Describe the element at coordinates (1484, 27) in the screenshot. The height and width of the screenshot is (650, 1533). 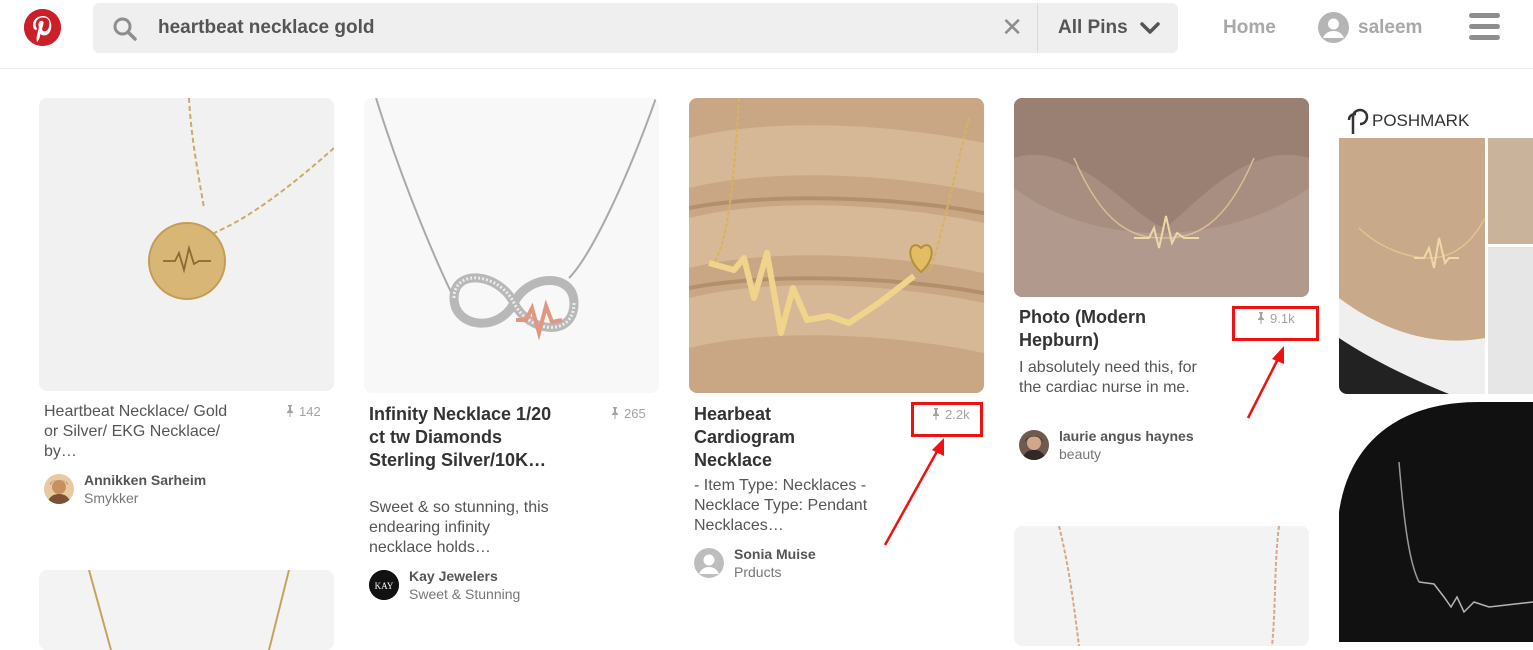
I see `menu-icon` at that location.